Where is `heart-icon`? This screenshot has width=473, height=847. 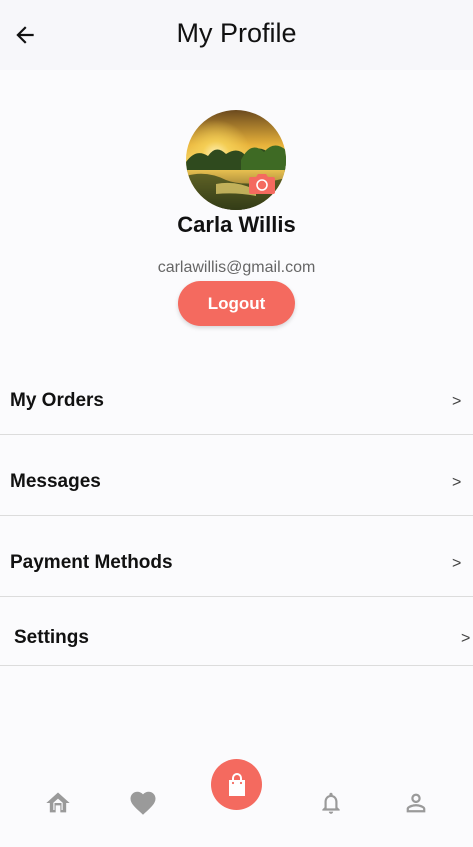 heart-icon is located at coordinates (143, 803).